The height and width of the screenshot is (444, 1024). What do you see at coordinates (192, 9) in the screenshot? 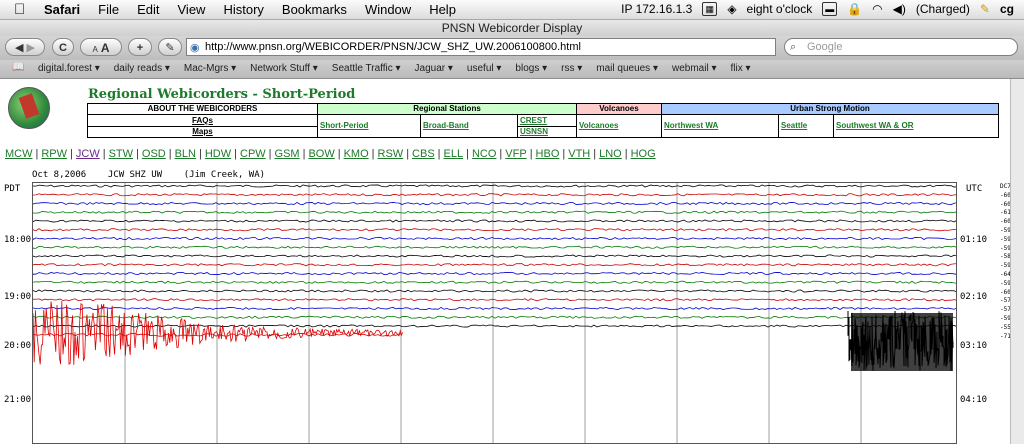
I see `menu-view: View` at bounding box center [192, 9].